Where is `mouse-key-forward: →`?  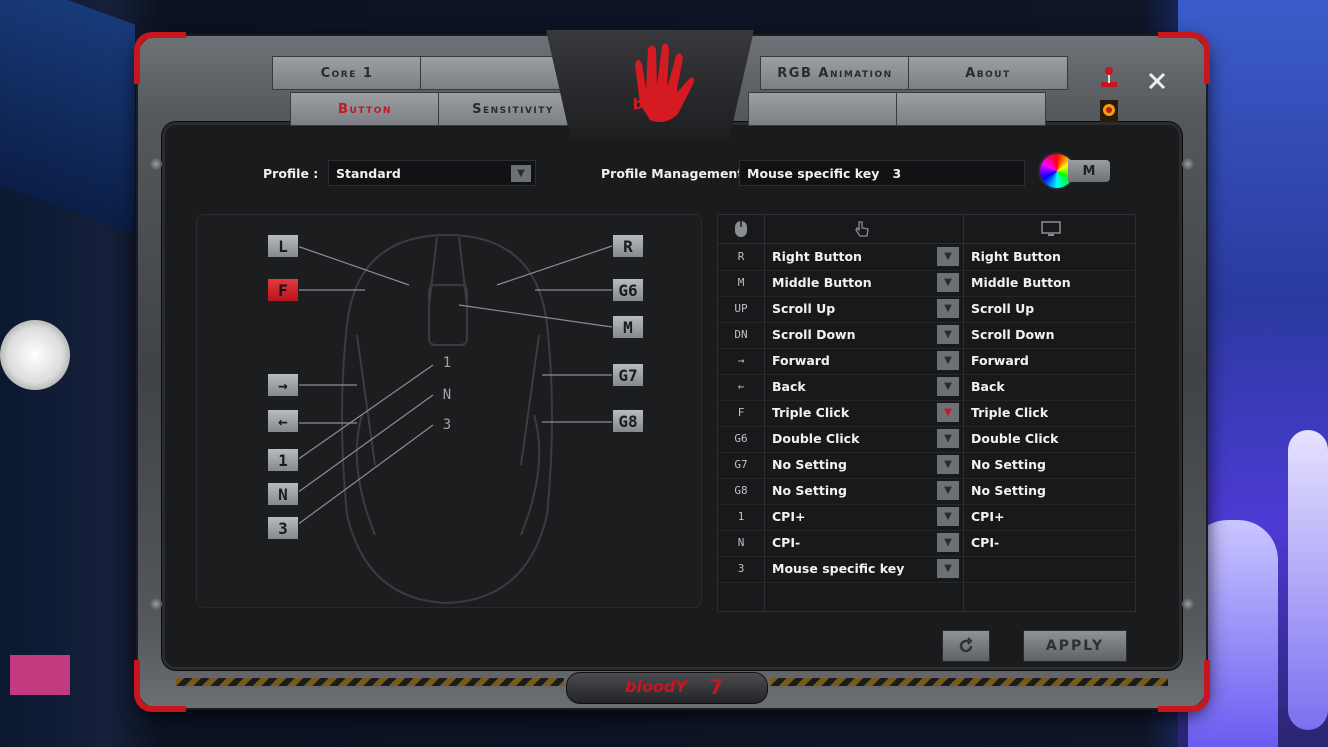 mouse-key-forward: → is located at coordinates (283, 385).